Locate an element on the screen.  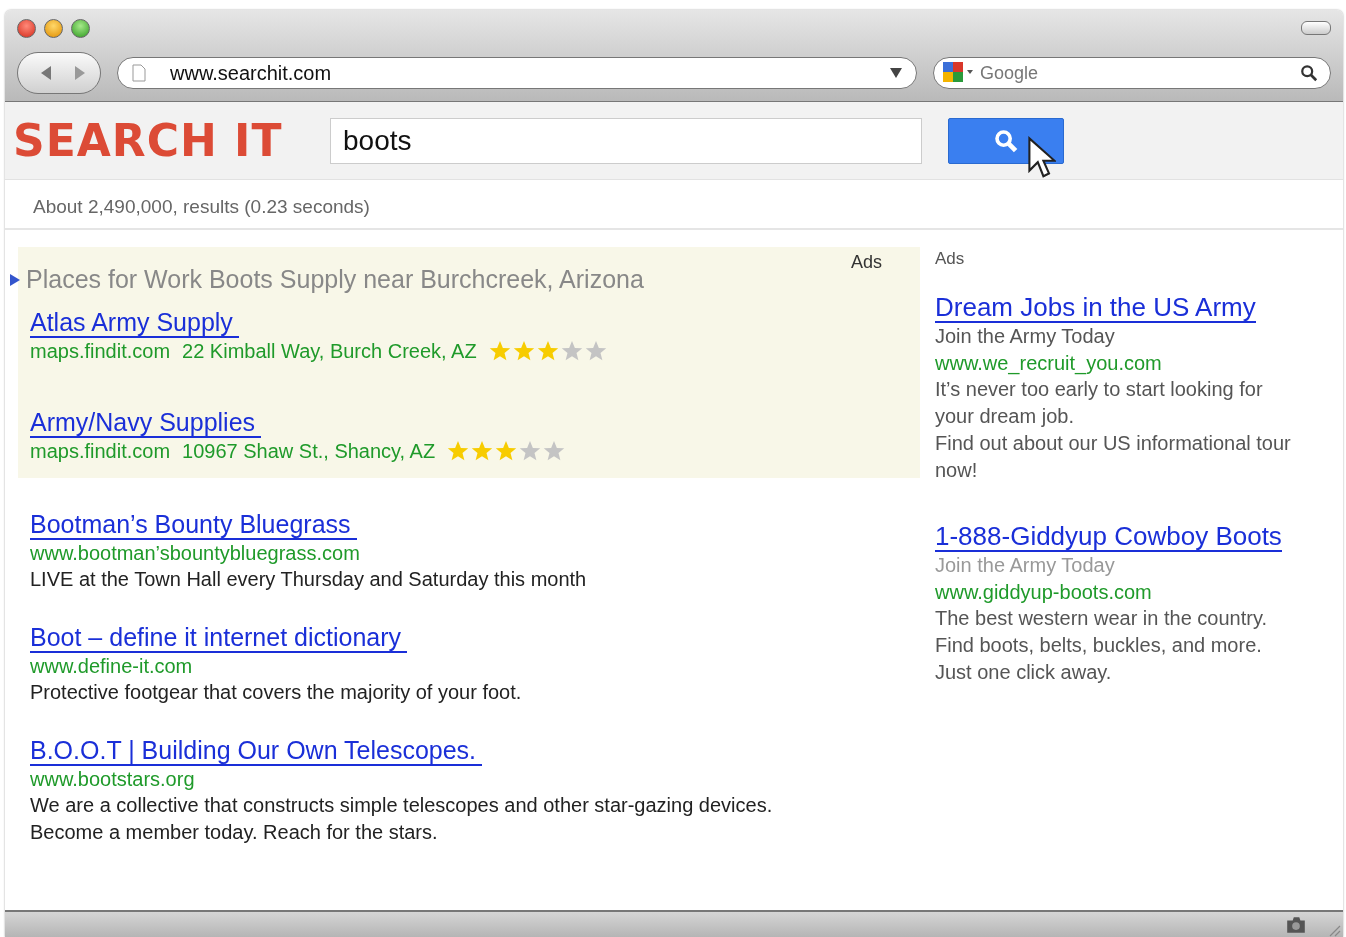
back-forward-buttons is located at coordinates (59, 73).